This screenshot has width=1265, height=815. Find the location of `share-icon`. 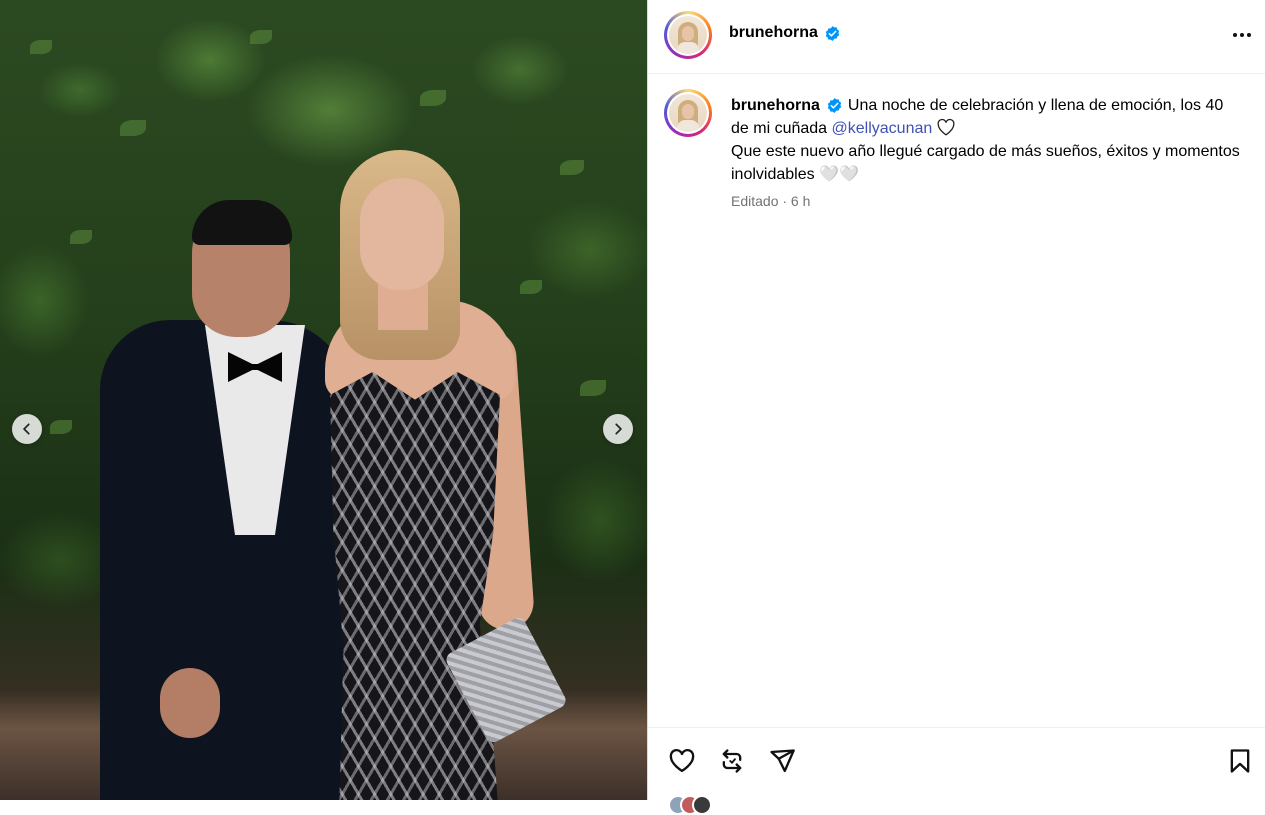

share-icon is located at coordinates (782, 761).